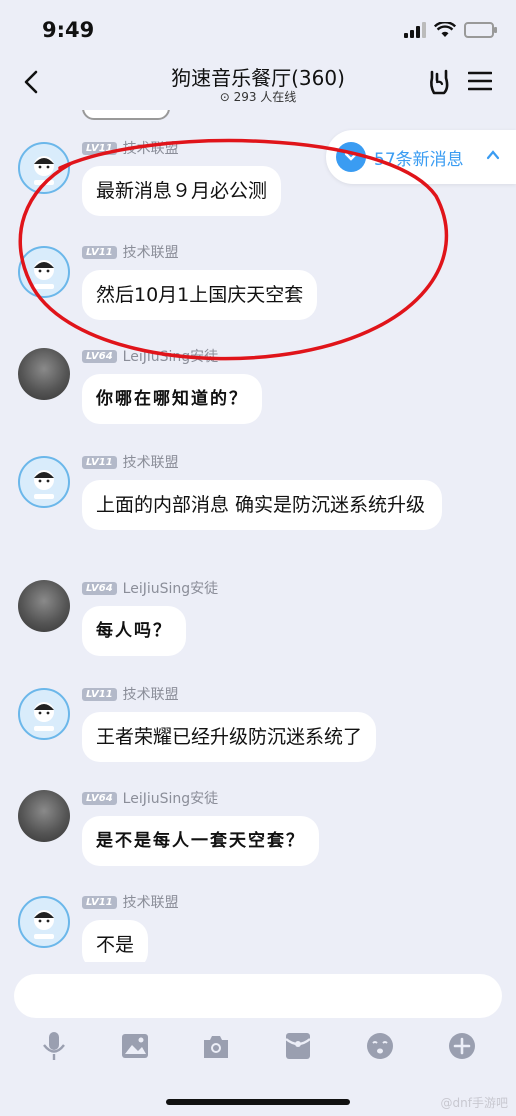 This screenshot has height=1116, width=516. I want to click on message-bubble: 上面的内部消息 确实是防沉迷系统升级, so click(262, 505).